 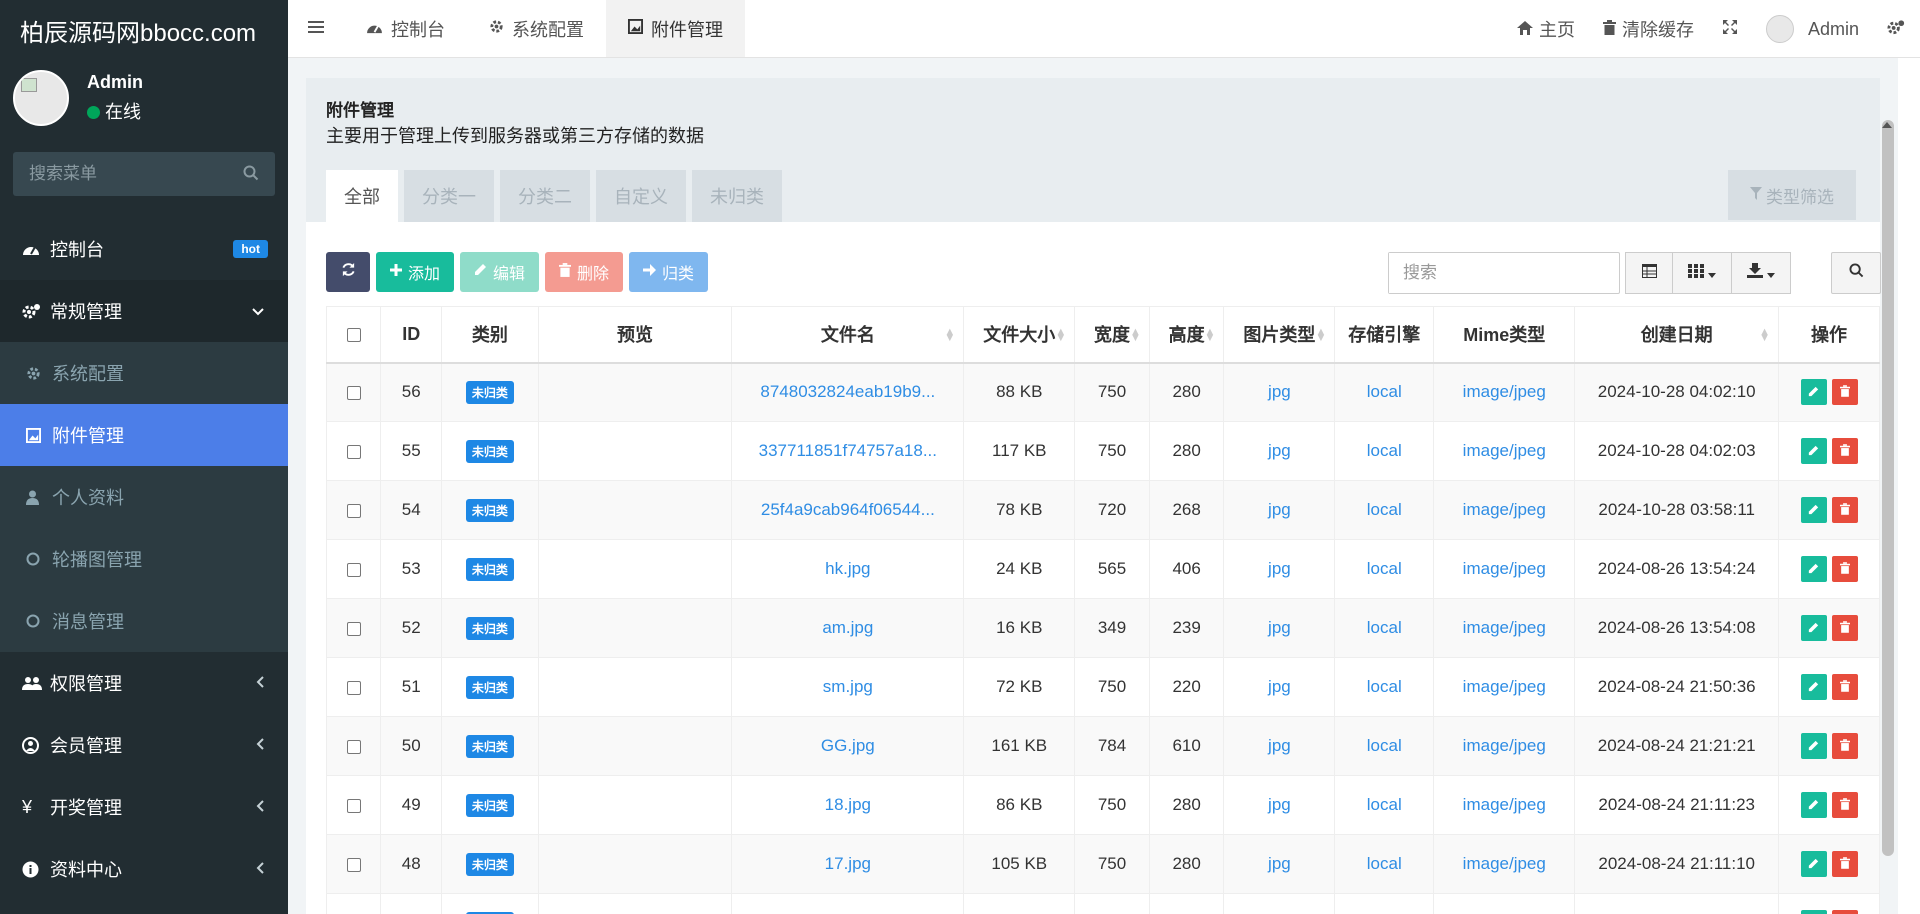 I want to click on sidebar-item-member: 会员管理, so click(x=144, y=745).